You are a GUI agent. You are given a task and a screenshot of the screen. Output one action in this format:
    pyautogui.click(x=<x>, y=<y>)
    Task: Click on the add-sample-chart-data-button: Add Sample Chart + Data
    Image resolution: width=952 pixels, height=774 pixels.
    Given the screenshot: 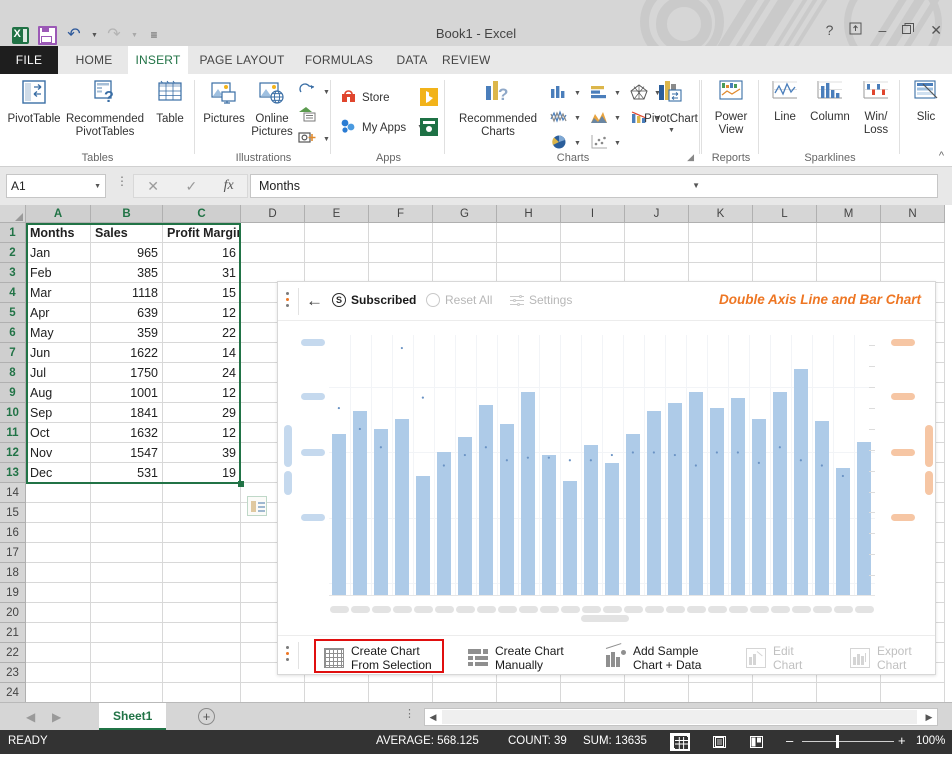 What is the action you would take?
    pyautogui.click(x=653, y=657)
    